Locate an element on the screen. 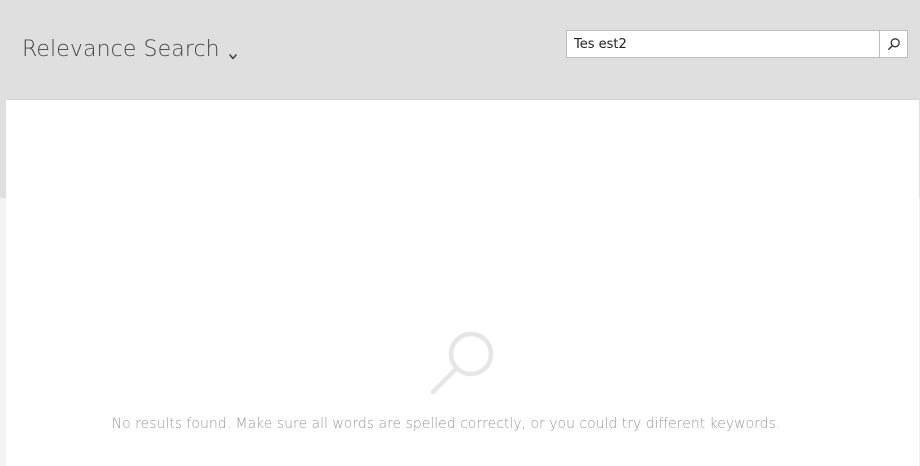 This screenshot has height=466, width=920. page-title: Relevance Search is located at coordinates (121, 49).